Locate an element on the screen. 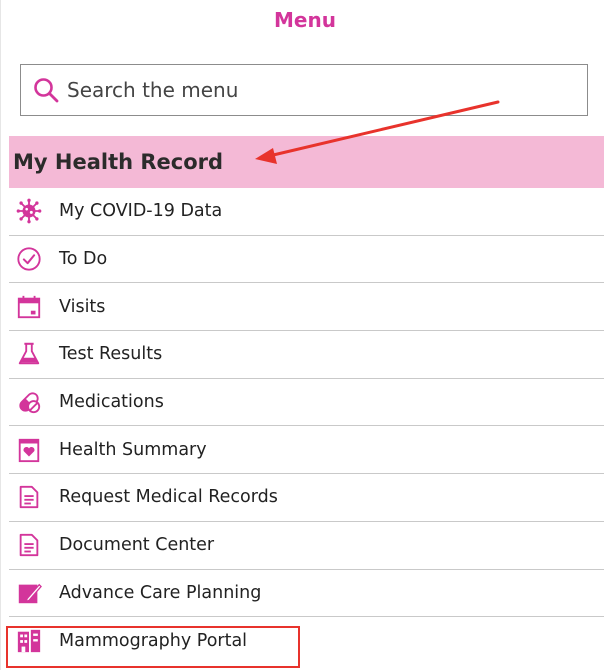  menu-item-document-center: Document Center is located at coordinates (306, 546).